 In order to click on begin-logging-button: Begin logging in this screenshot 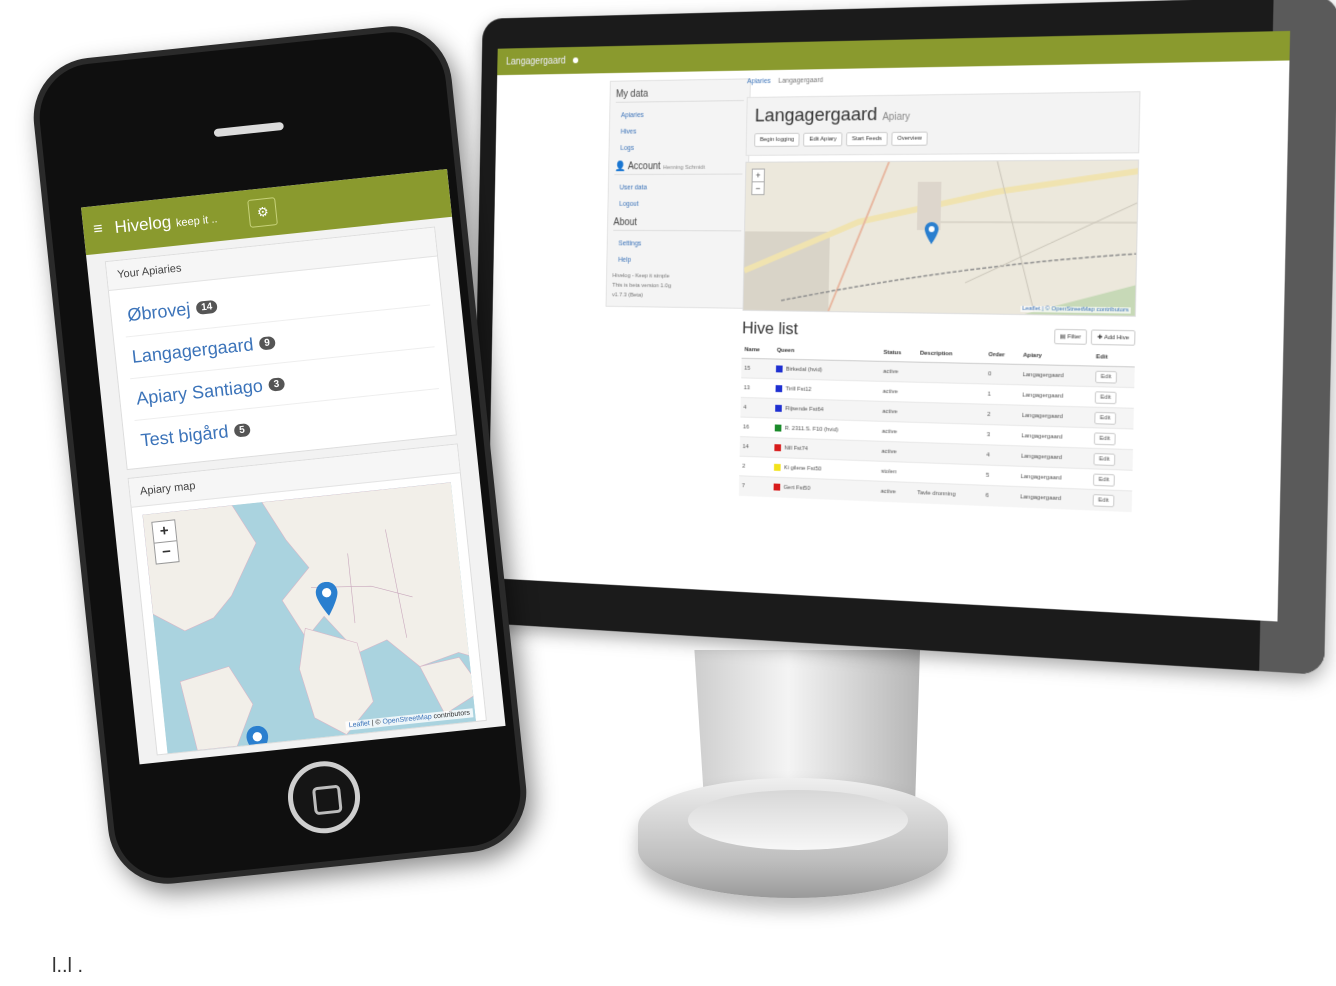, I will do `click(777, 140)`.